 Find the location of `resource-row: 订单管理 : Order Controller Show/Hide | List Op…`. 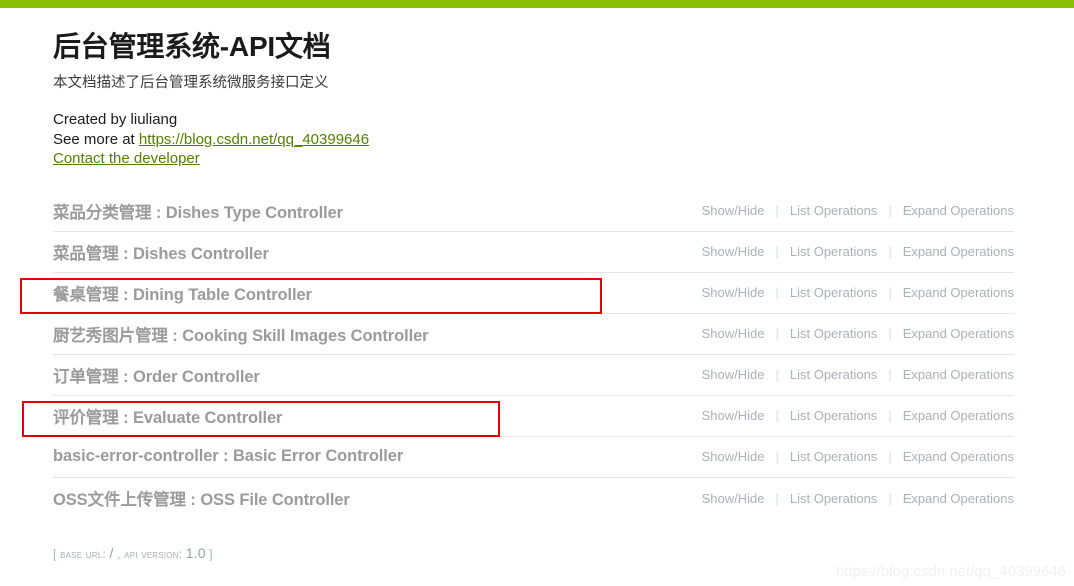

resource-row: 订单管理 : Order Controller Show/Hide | List Op… is located at coordinates (533, 375).